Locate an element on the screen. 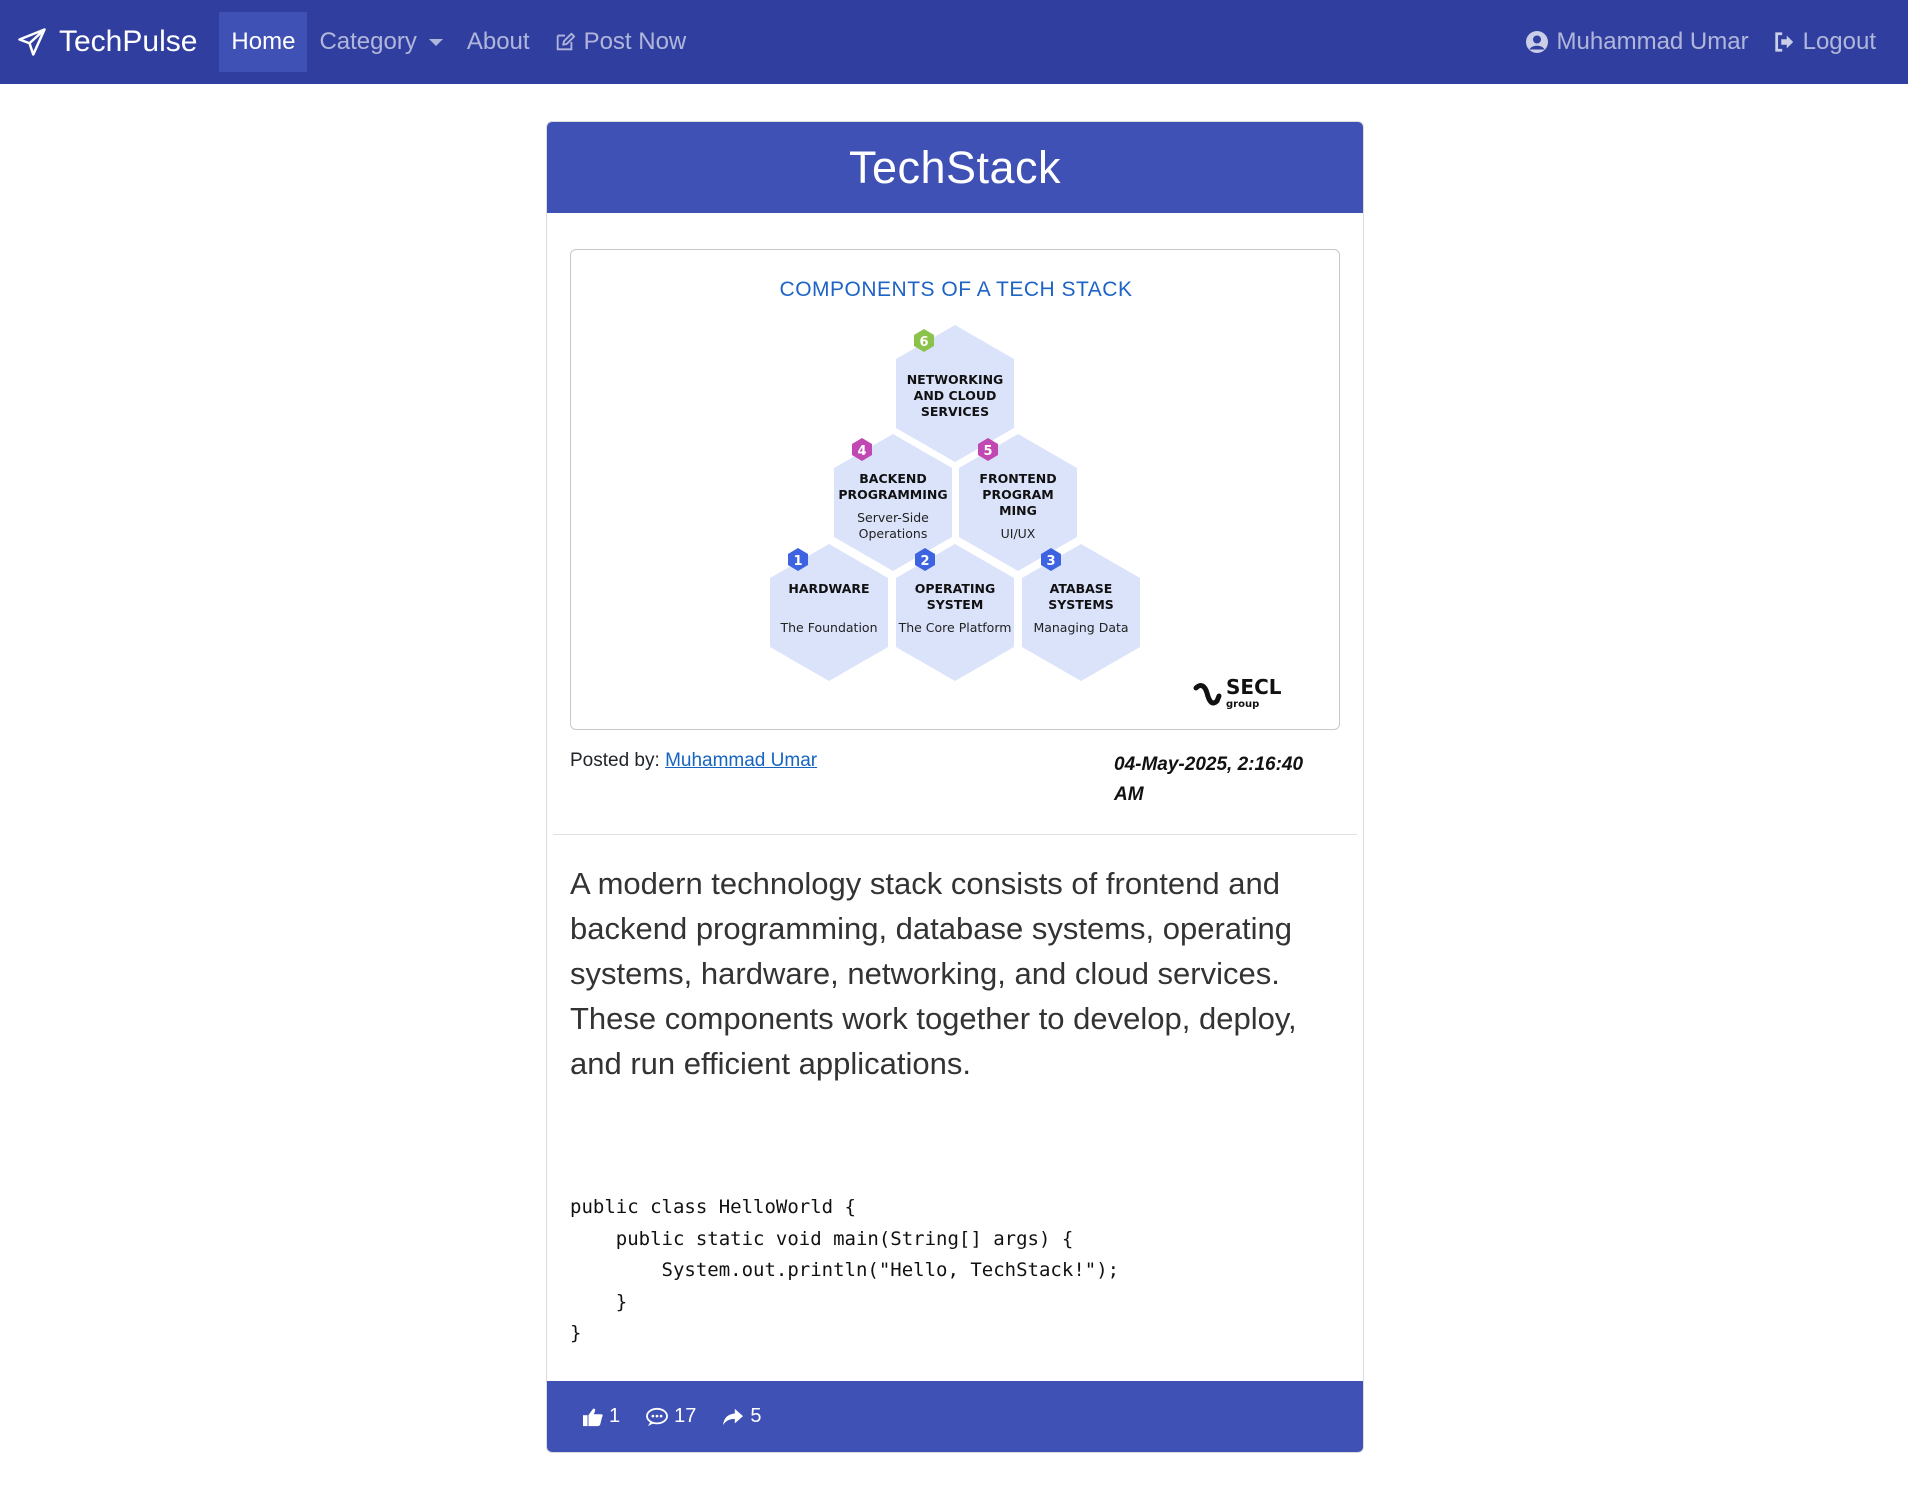 Image resolution: width=1908 pixels, height=1489 pixels. user-circle-icon is located at coordinates (1536, 42).